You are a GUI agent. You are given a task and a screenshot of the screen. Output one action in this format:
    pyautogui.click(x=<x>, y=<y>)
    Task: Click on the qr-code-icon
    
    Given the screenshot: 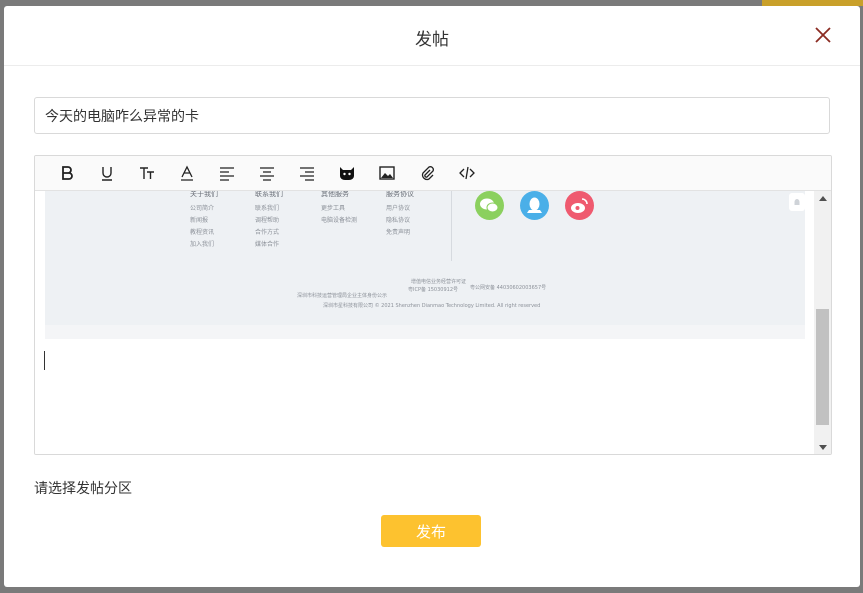 What is the action you would take?
    pyautogui.click(x=797, y=202)
    